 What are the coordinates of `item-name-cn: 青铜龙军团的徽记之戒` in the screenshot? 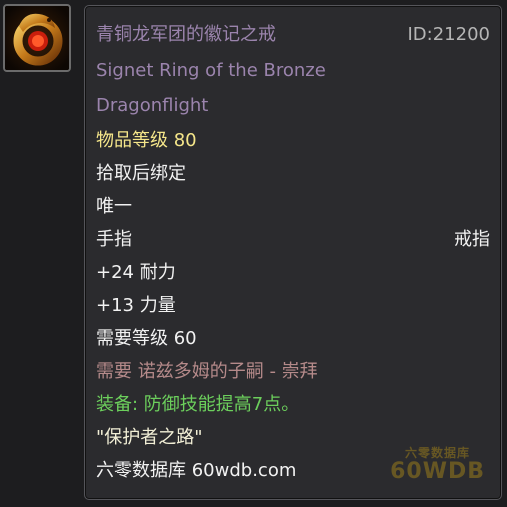 It's located at (186, 34).